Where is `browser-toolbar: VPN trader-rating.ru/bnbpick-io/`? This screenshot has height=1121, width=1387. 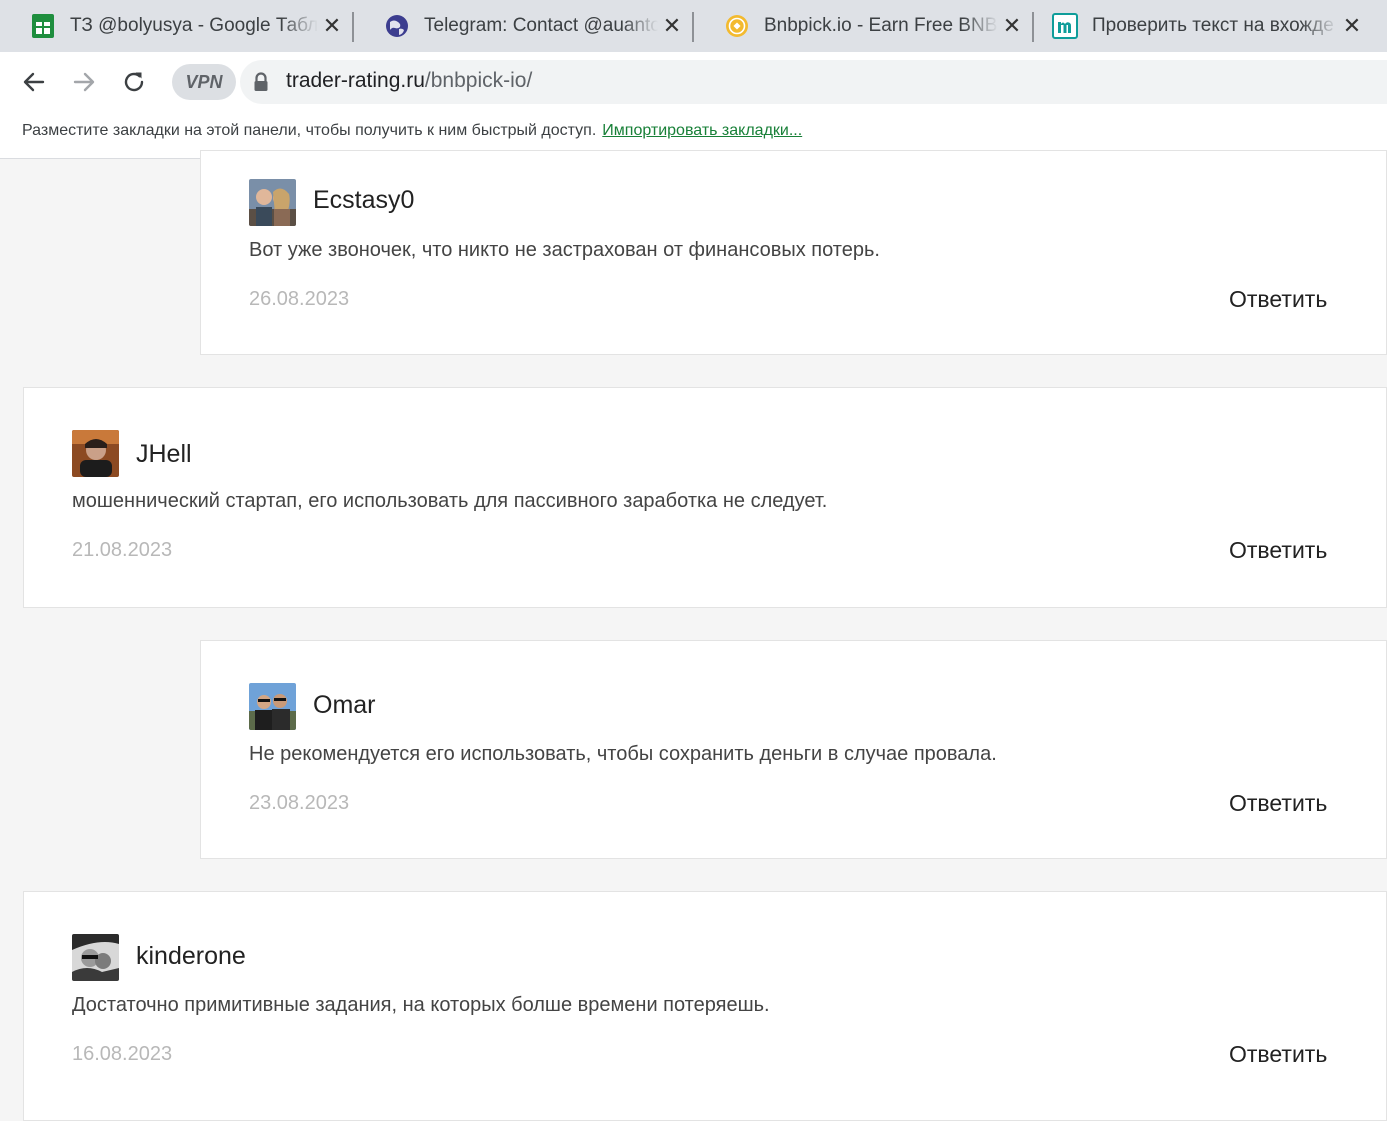
browser-toolbar: VPN trader-rating.ru/bnbpick-io/ is located at coordinates (693, 81).